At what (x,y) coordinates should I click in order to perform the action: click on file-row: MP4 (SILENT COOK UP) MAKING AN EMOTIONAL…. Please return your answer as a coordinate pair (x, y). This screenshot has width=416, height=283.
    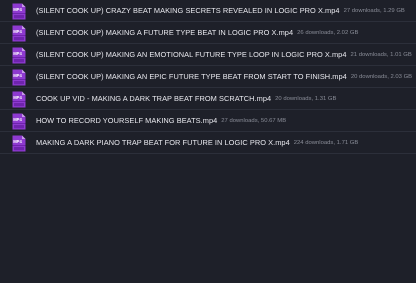
    Looking at the image, I should click on (208, 55).